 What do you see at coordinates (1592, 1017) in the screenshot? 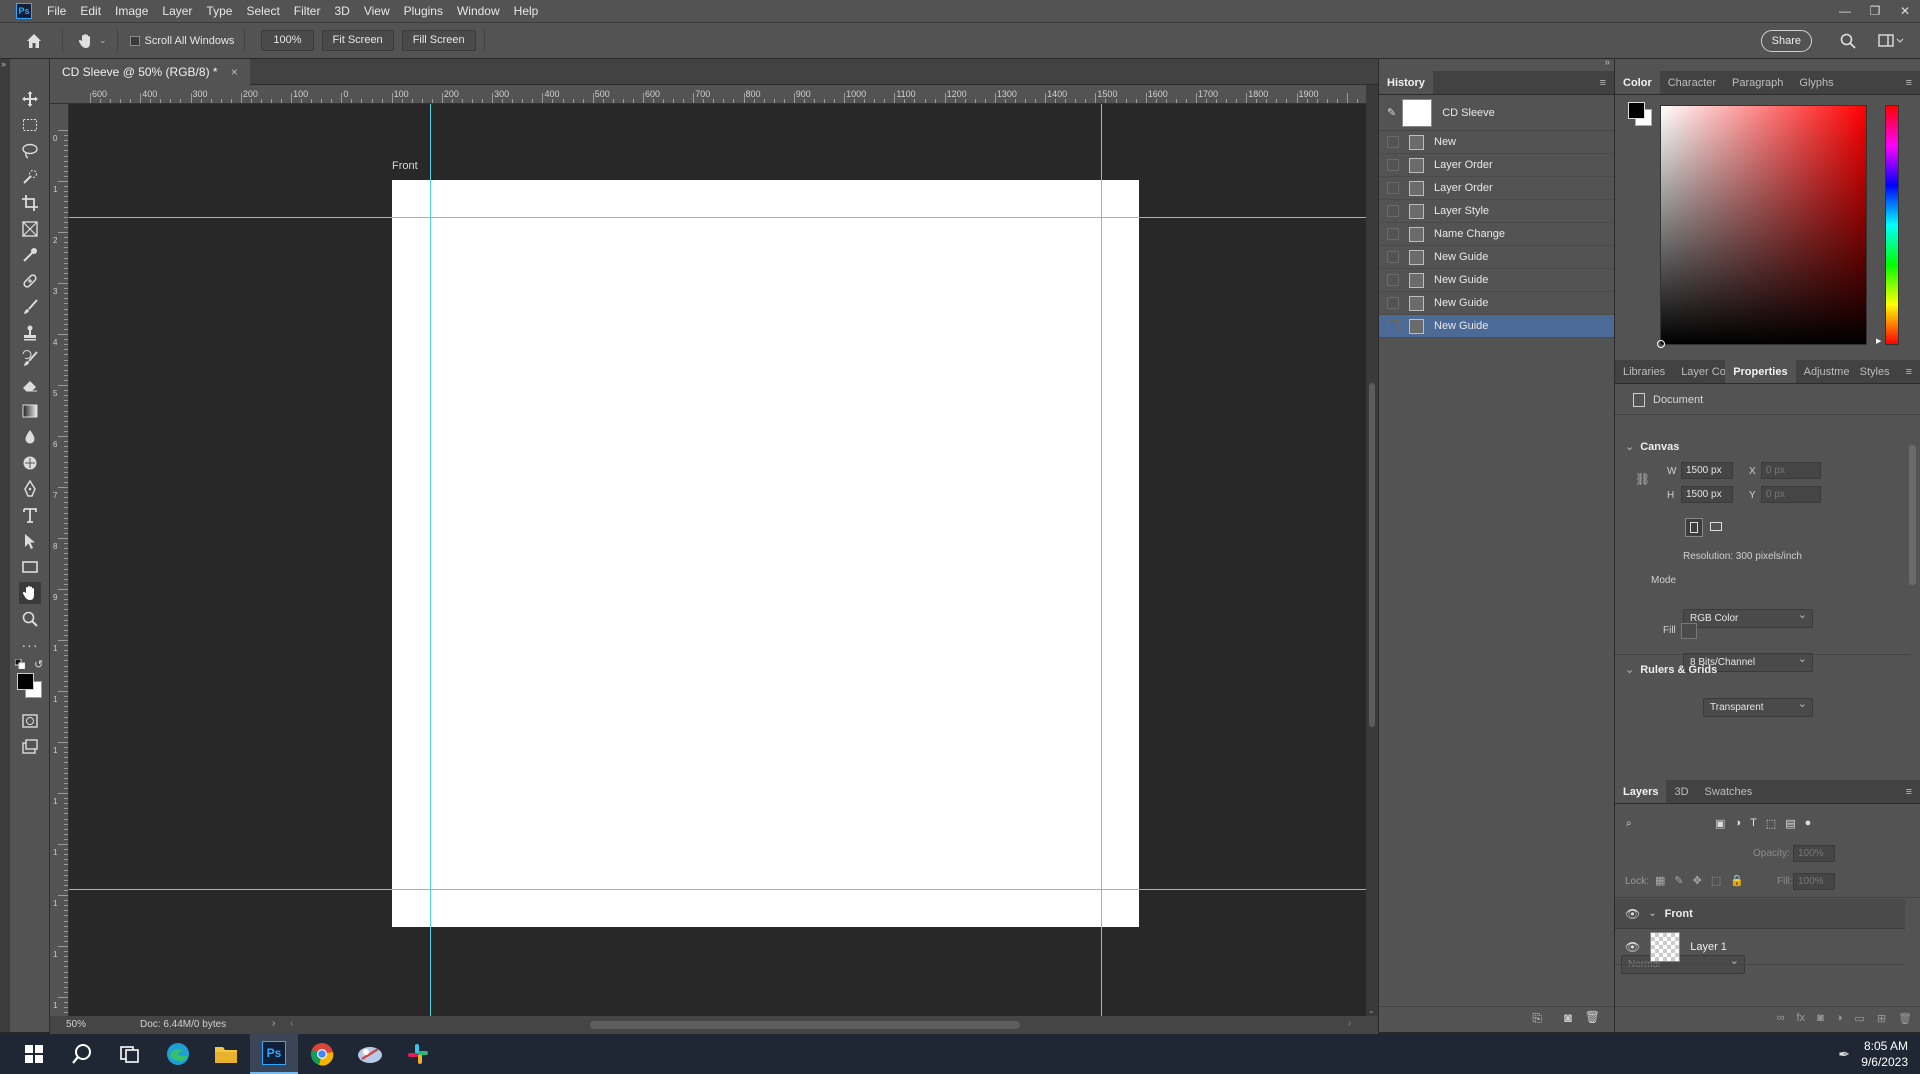
I see `trash-icon: 🗑` at bounding box center [1592, 1017].